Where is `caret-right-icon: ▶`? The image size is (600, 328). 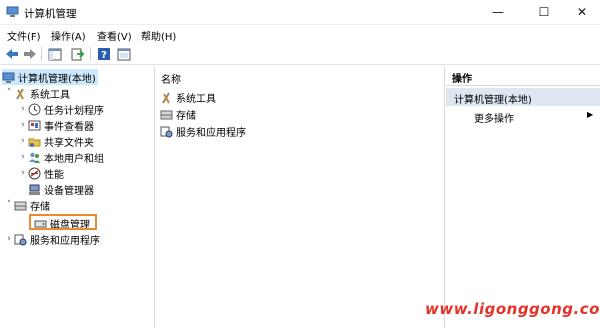 caret-right-icon: ▶ is located at coordinates (590, 114).